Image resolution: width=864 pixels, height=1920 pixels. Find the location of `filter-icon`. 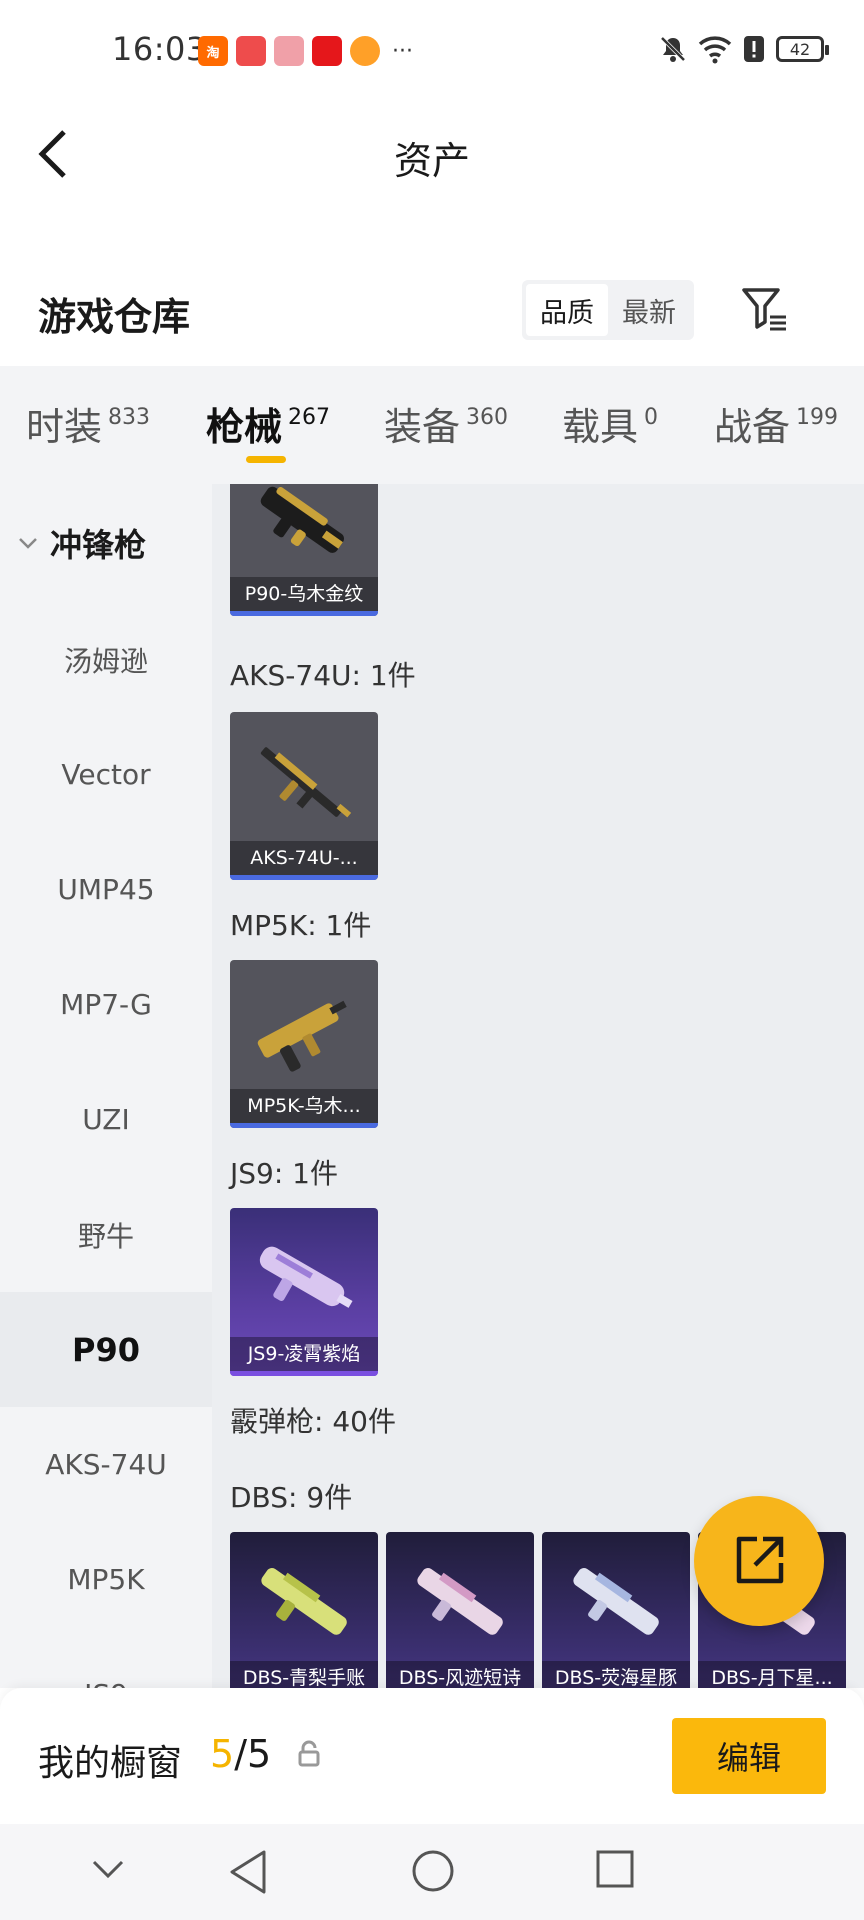

filter-icon is located at coordinates (765, 309).